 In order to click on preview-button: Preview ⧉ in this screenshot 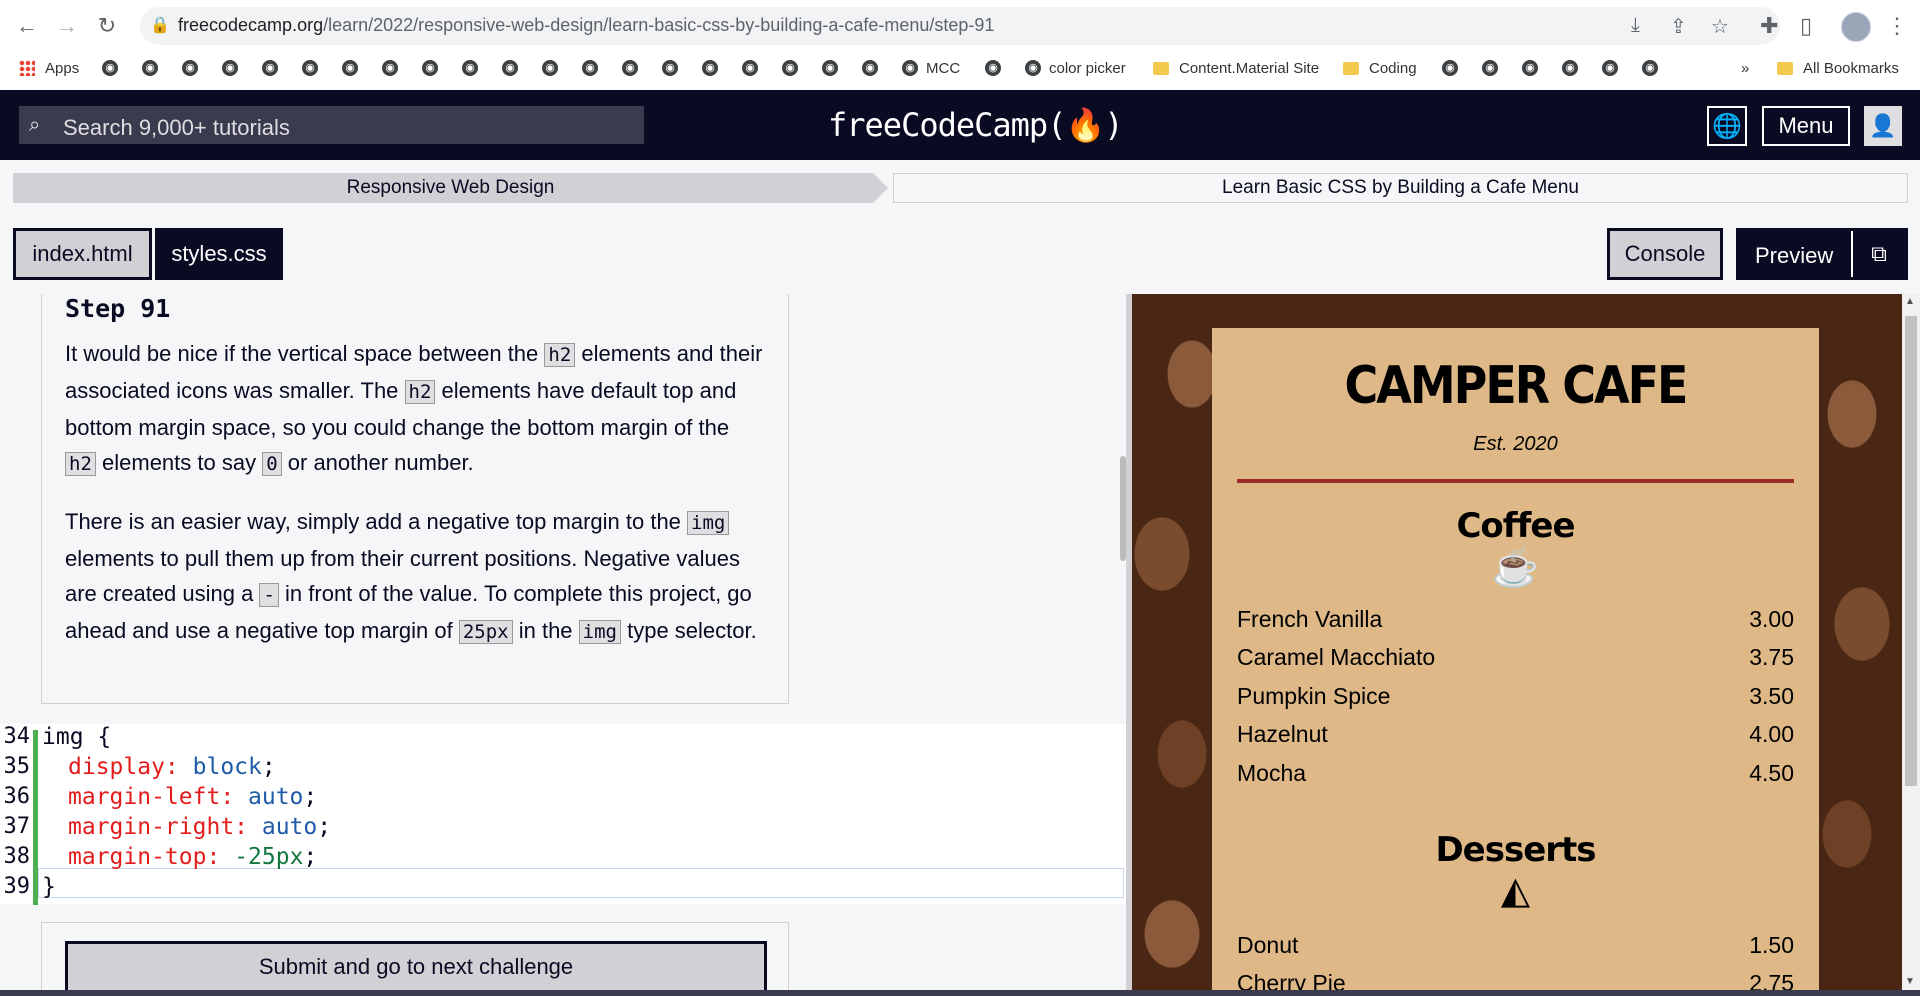, I will do `click(1822, 254)`.